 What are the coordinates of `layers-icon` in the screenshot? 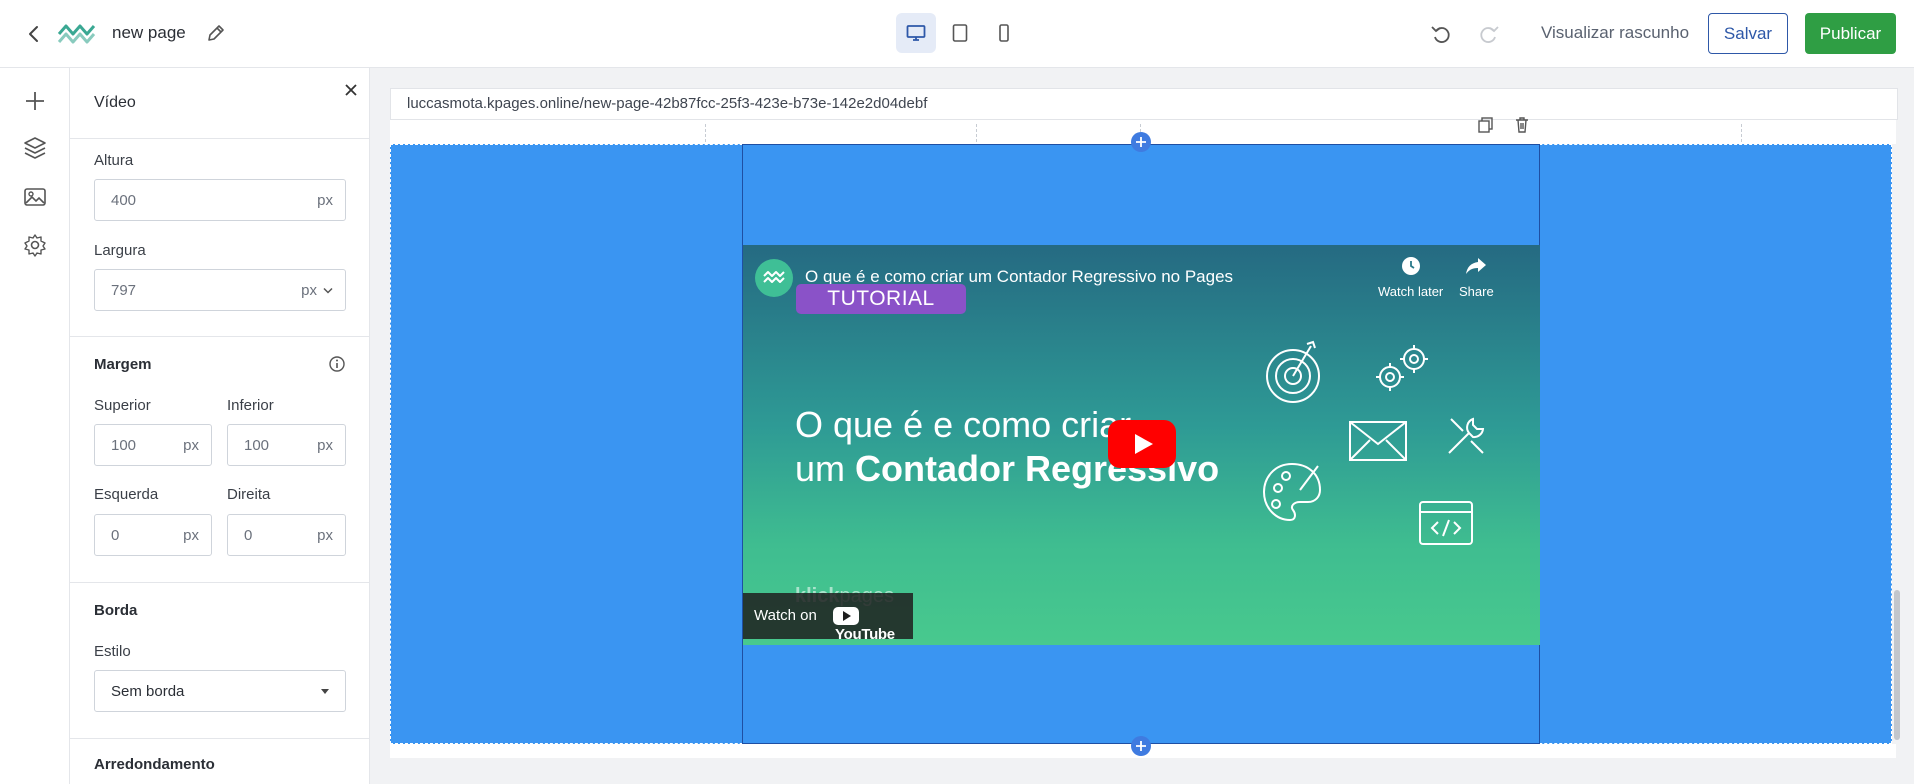 It's located at (35, 148).